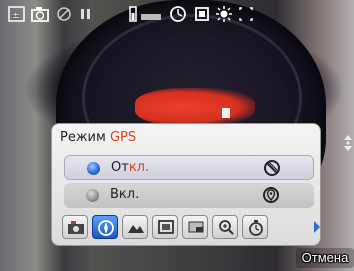  Describe the element at coordinates (64, 14) in the screenshot. I see `flash-icon` at that location.